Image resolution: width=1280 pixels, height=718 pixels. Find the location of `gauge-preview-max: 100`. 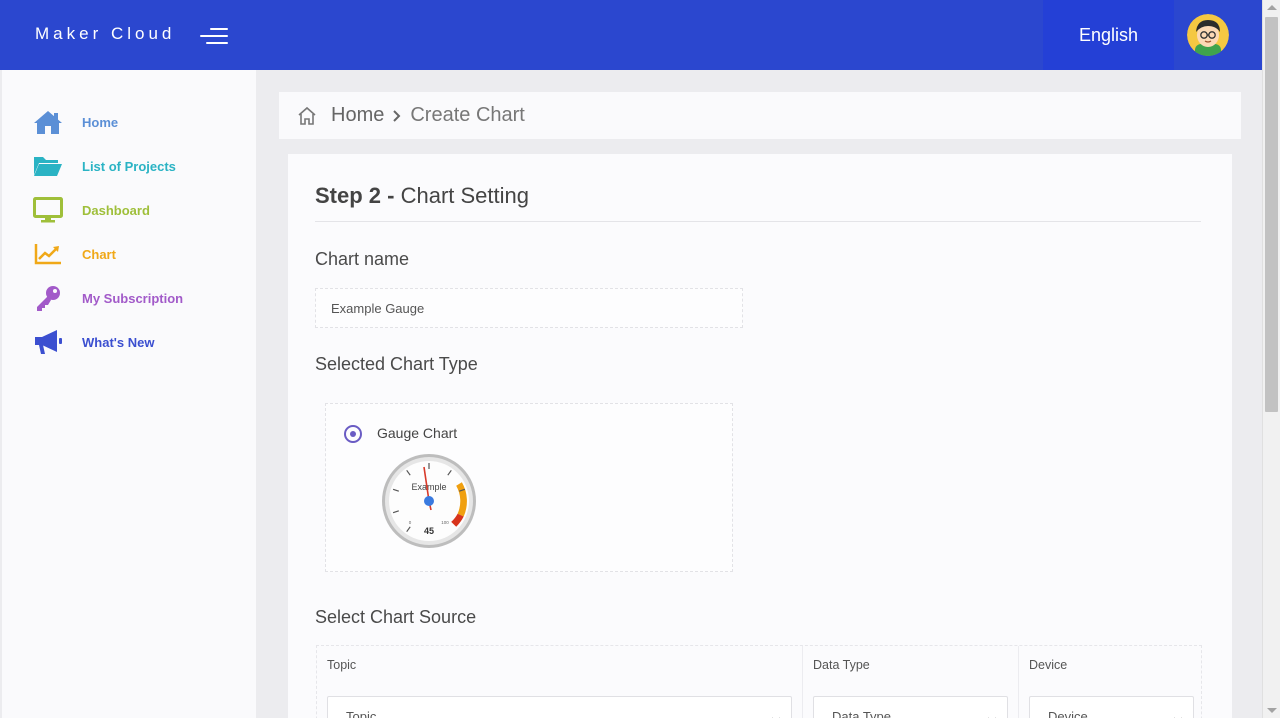

gauge-preview-max: 100 is located at coordinates (445, 522).